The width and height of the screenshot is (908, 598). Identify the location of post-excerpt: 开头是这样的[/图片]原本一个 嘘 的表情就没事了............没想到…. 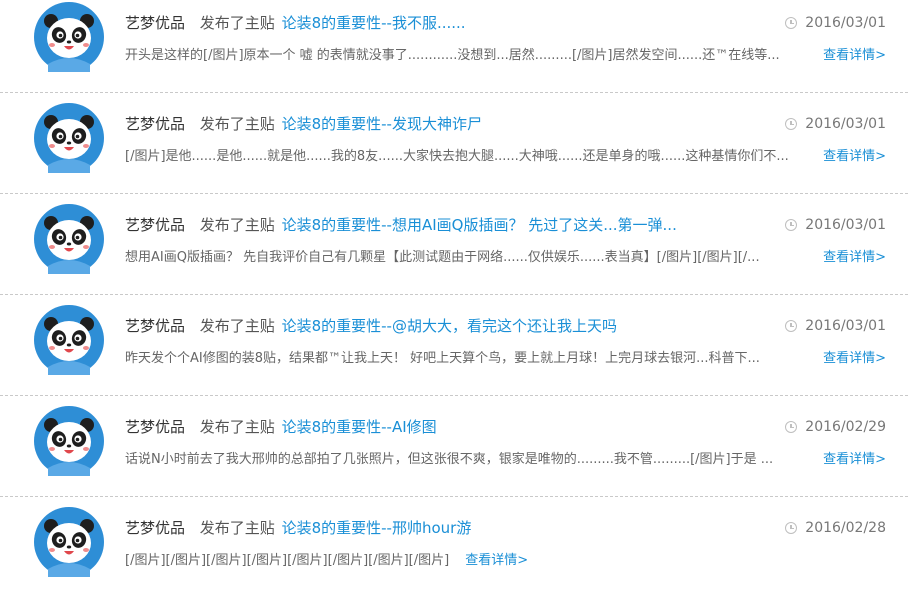
(452, 55).